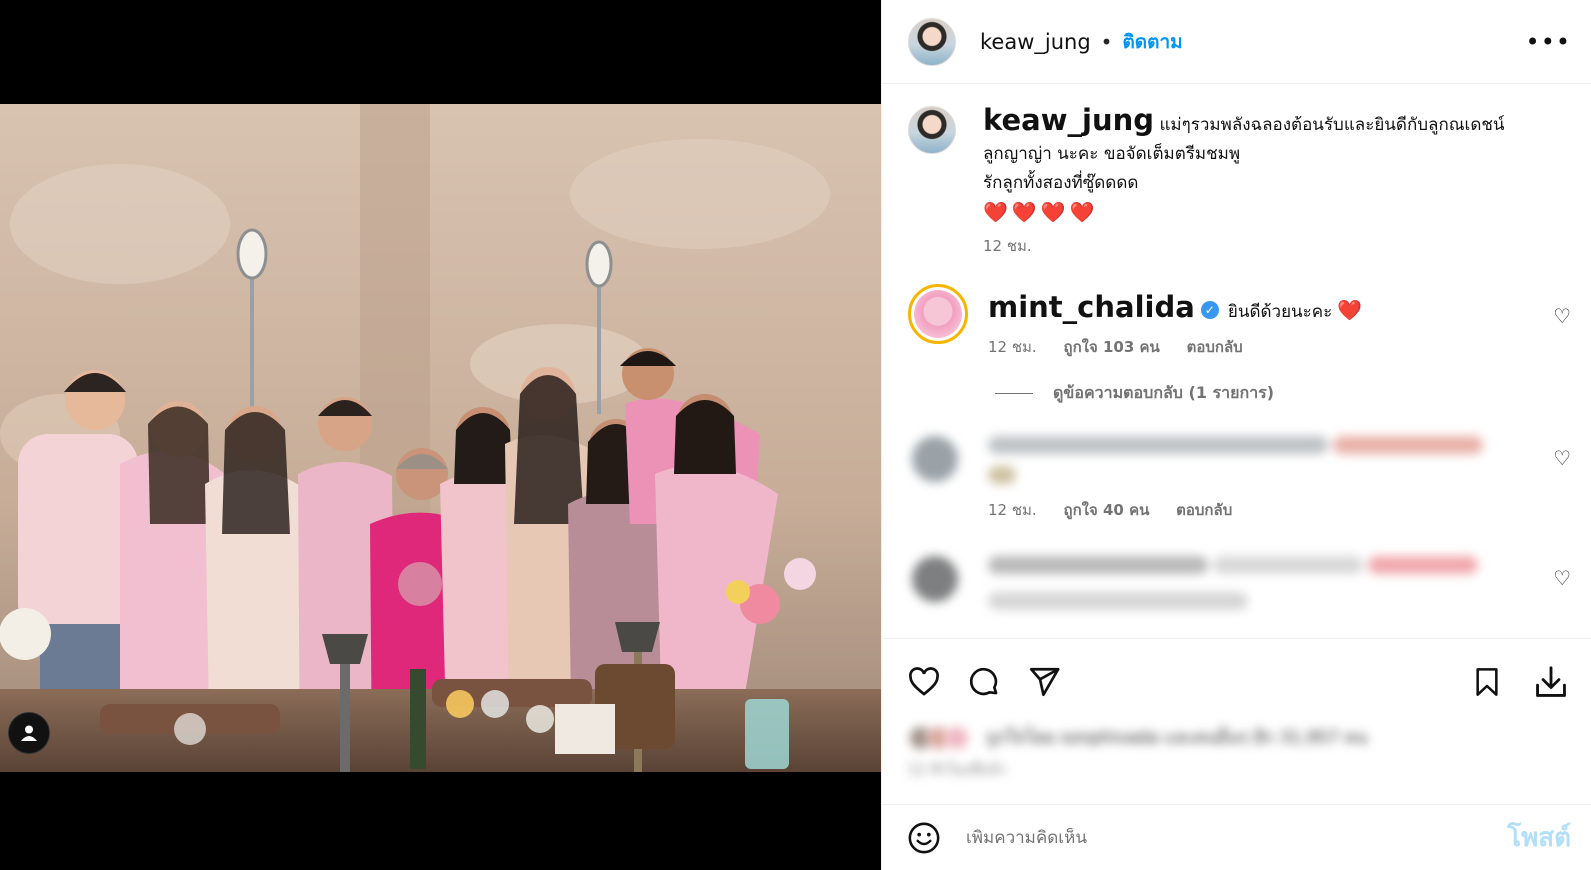  I want to click on feed-edge, so click(1236, 635).